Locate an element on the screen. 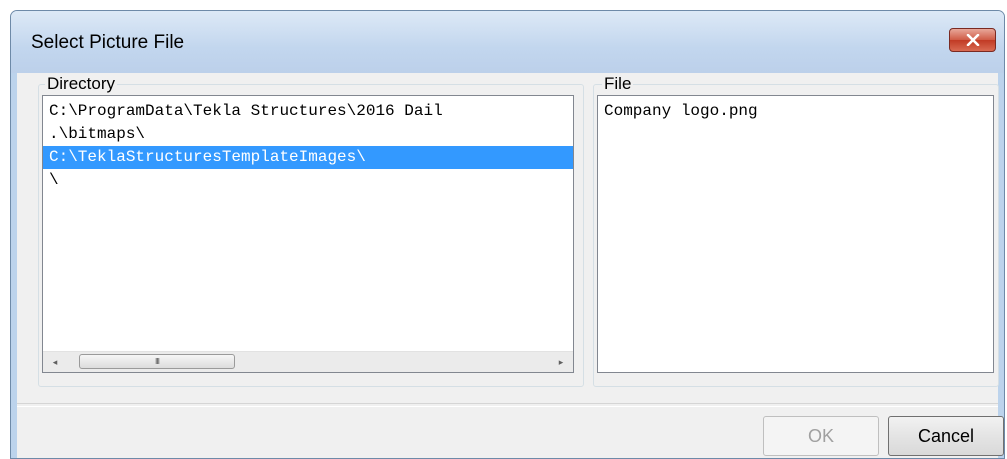  directory-item: C:\TeklaStructuresTemplateImages\ is located at coordinates (308, 157).